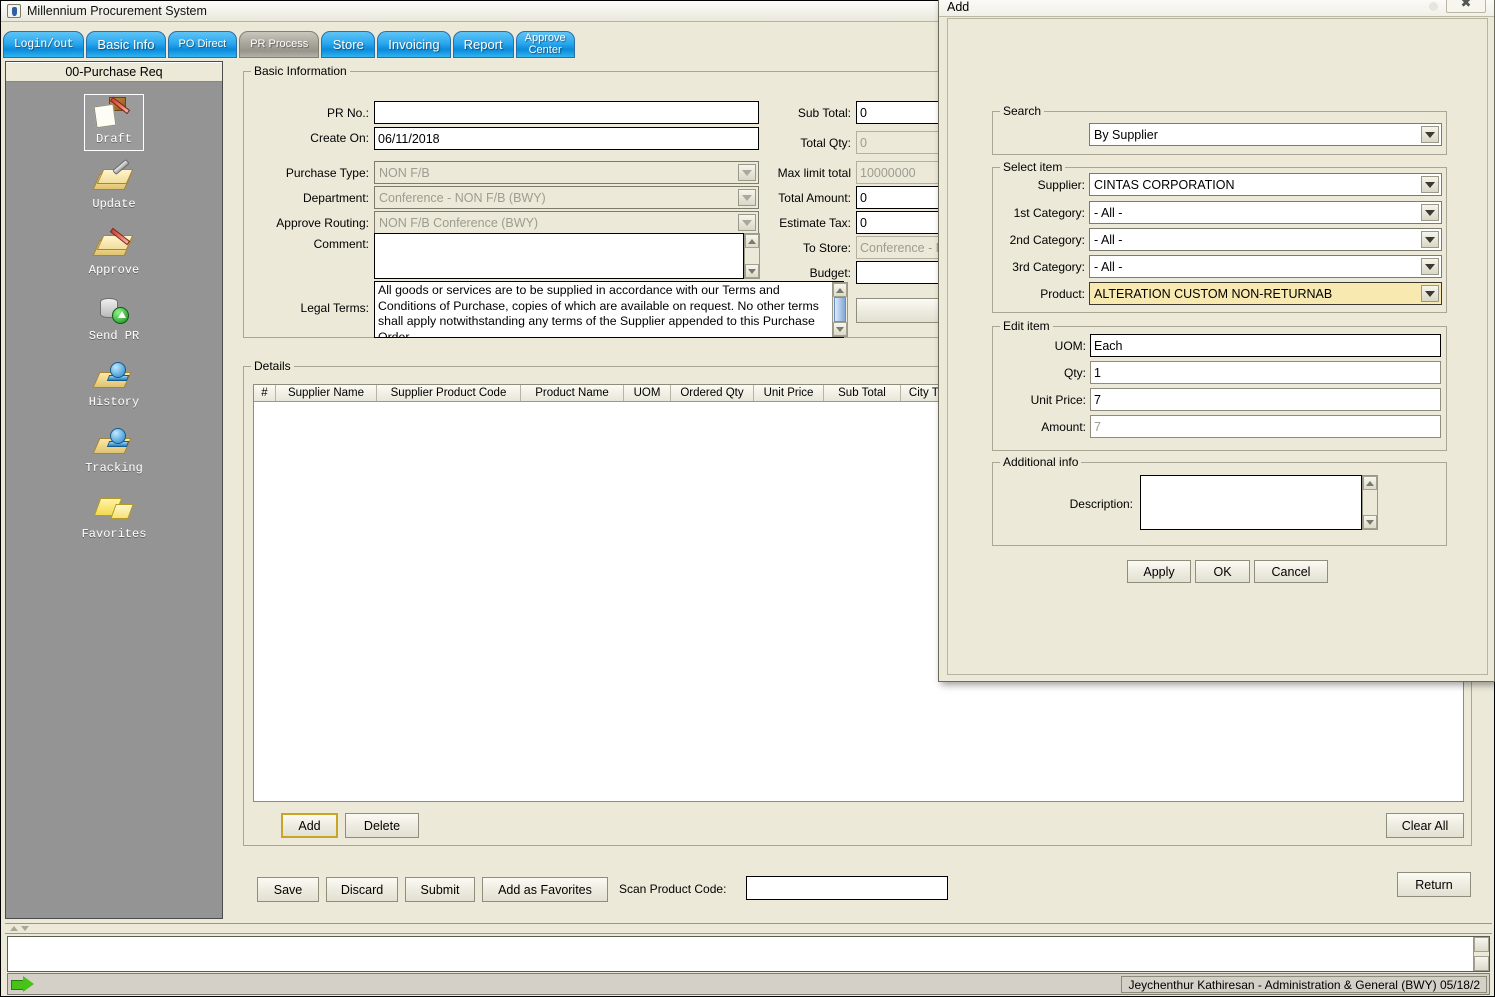 This screenshot has height=997, width=1495. Describe the element at coordinates (1126, 134) in the screenshot. I see `search-by-value: By Supplier` at that location.